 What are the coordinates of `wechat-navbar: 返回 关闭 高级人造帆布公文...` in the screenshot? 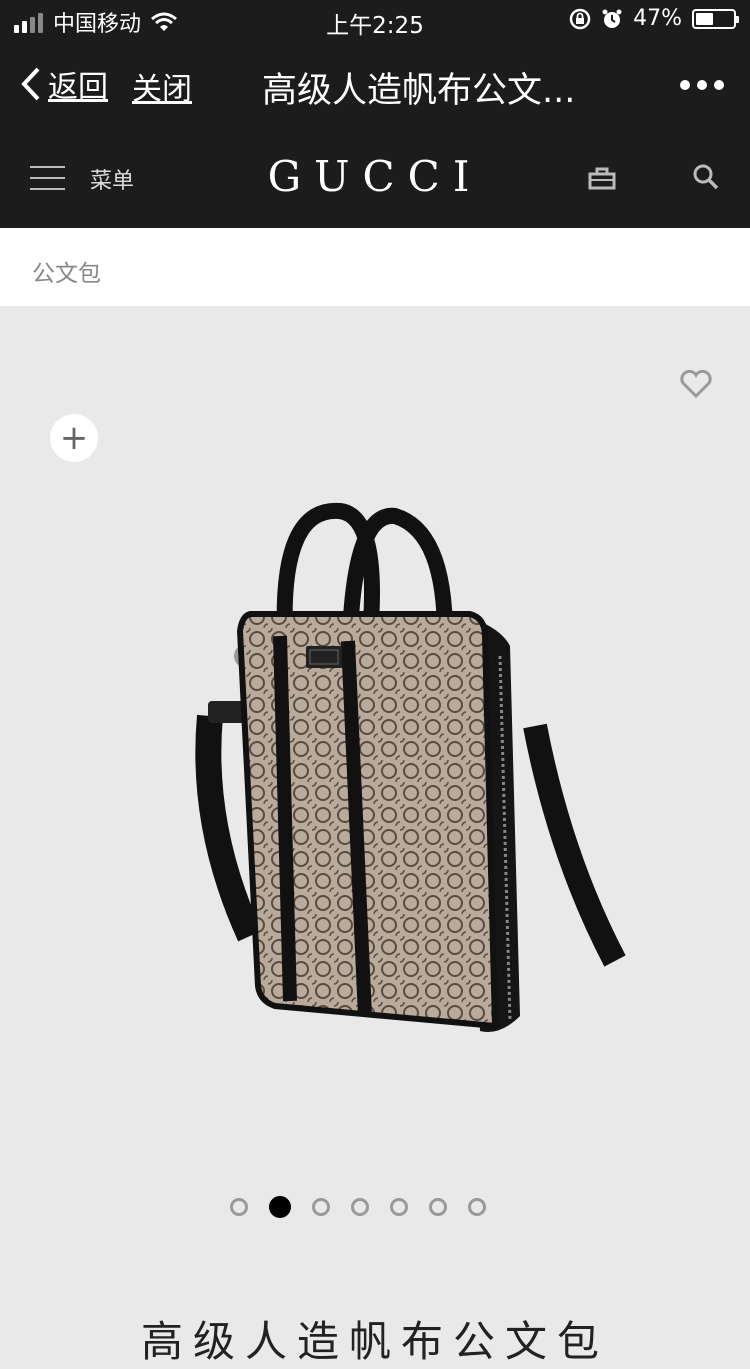 It's located at (375, 86).